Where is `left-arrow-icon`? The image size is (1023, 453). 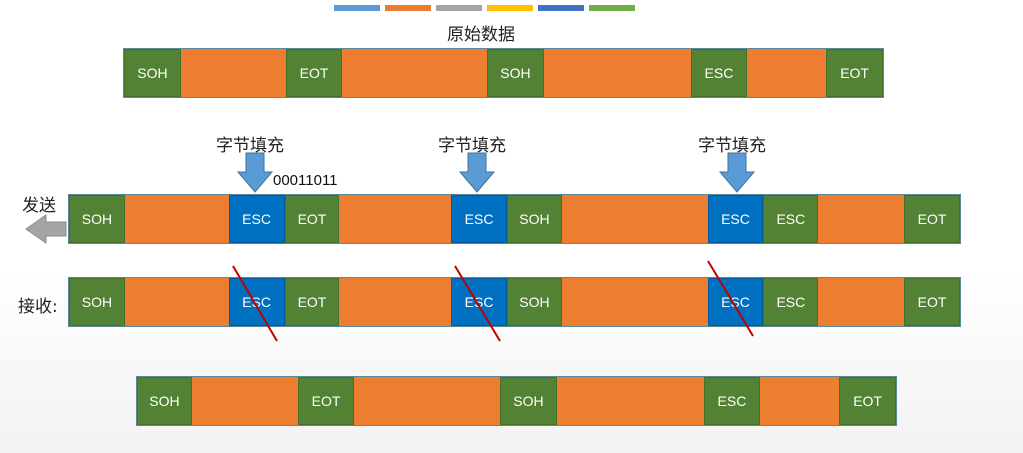 left-arrow-icon is located at coordinates (46, 229).